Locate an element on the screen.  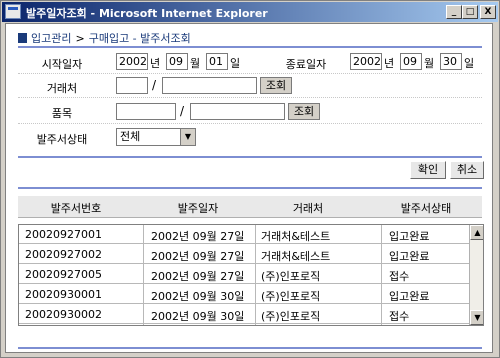
breadcrumb-page: 구매입고 - 발주서조회 is located at coordinates (139, 38).